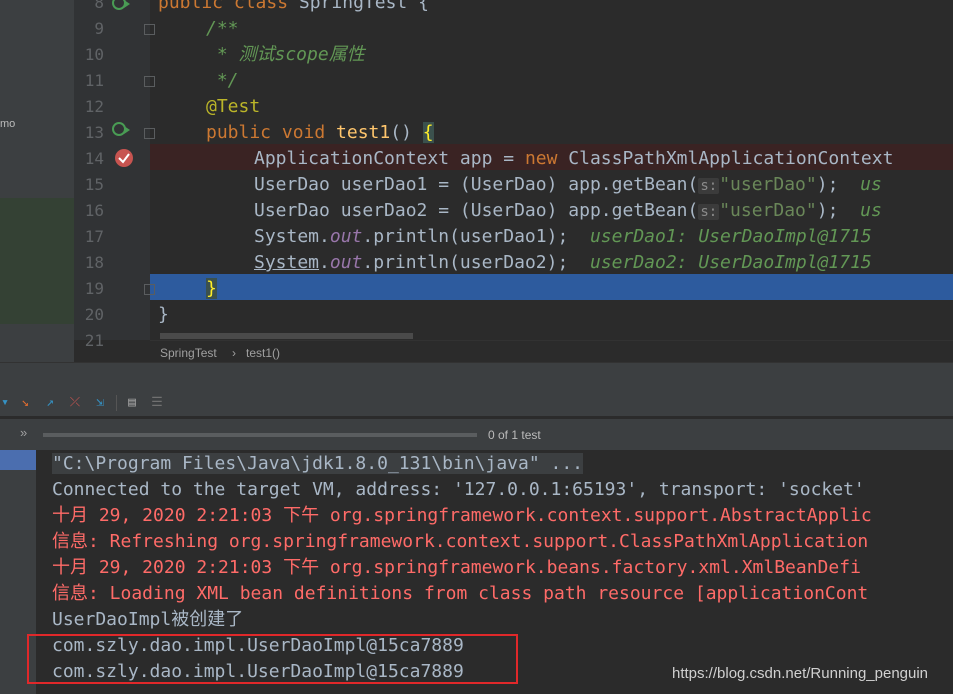 The image size is (953, 694). Describe the element at coordinates (94, 262) in the screenshot. I see `line-number: 18` at that location.